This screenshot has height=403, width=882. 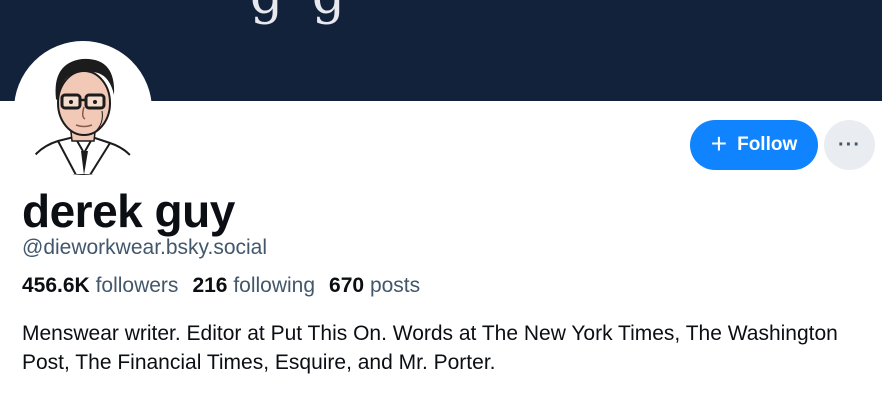 I want to click on avatar, so click(x=83, y=110).